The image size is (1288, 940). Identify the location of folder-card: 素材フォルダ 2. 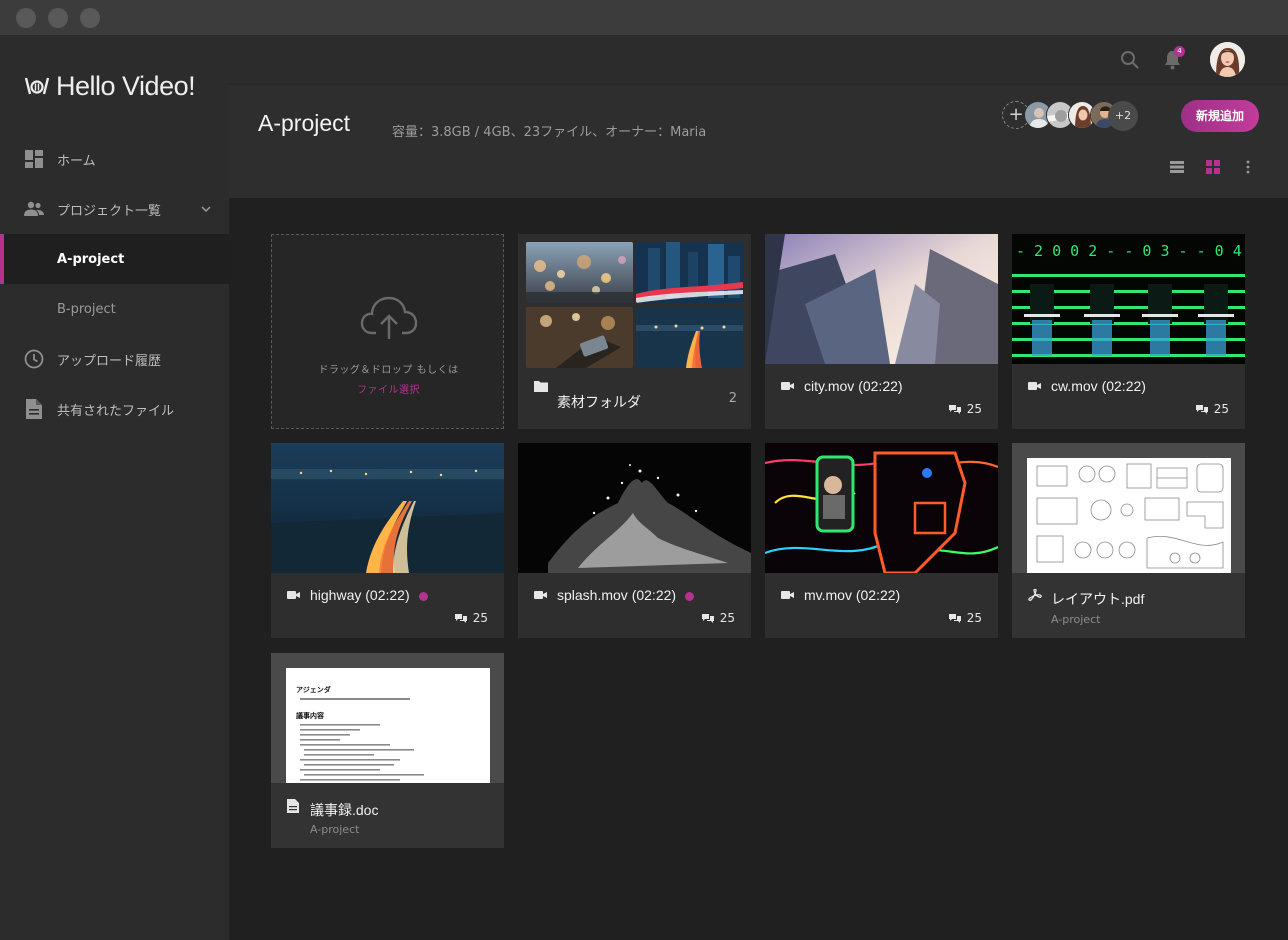
(634, 331).